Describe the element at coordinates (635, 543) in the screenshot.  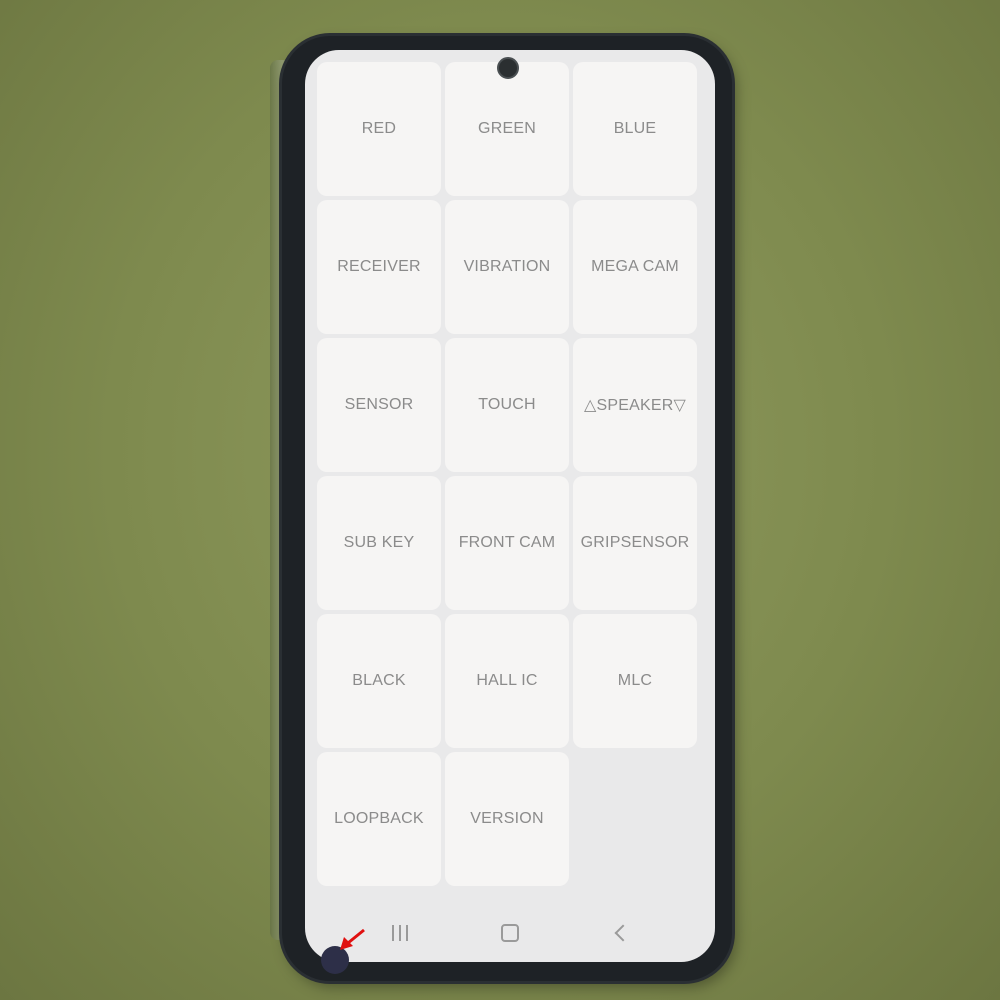
I see `tile-gripsensor: GRIPSENSOR` at that location.